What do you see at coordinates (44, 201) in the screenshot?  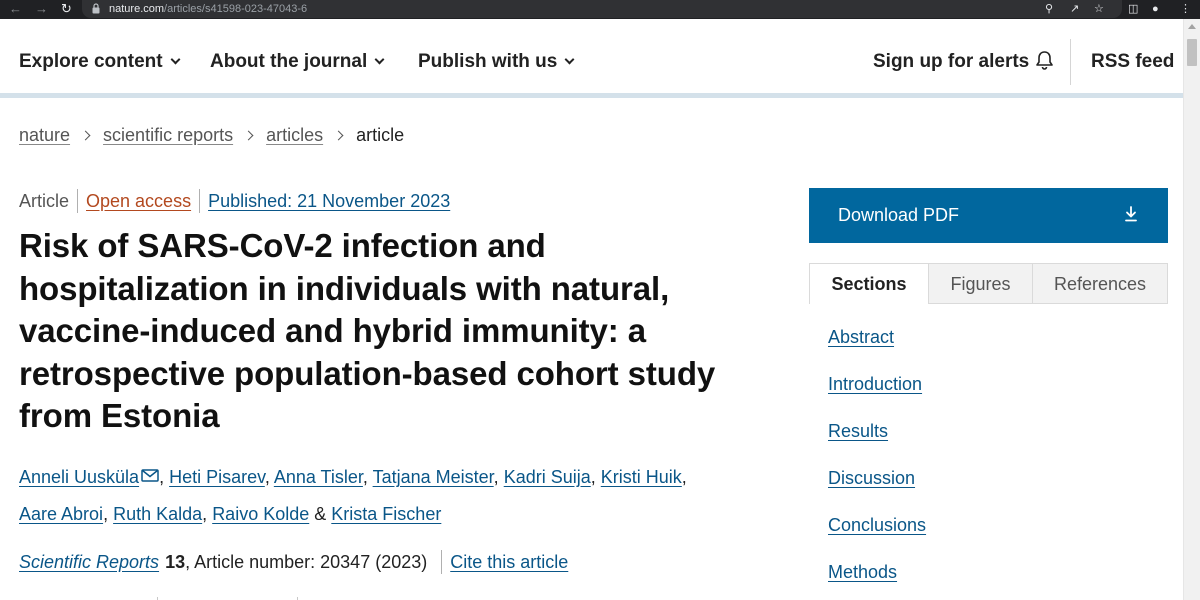 I see `article-type: Article` at bounding box center [44, 201].